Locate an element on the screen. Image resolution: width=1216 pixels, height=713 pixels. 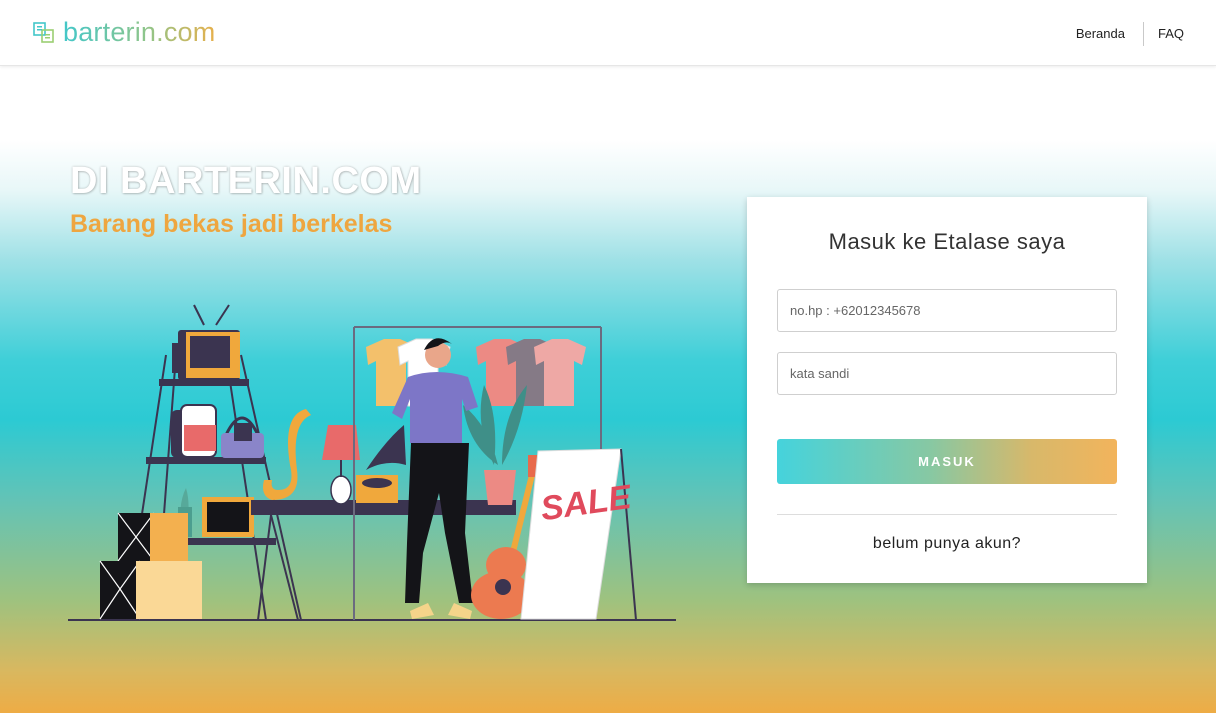
top-navbar: barterin.com Beranda FAQ is located at coordinates (608, 33).